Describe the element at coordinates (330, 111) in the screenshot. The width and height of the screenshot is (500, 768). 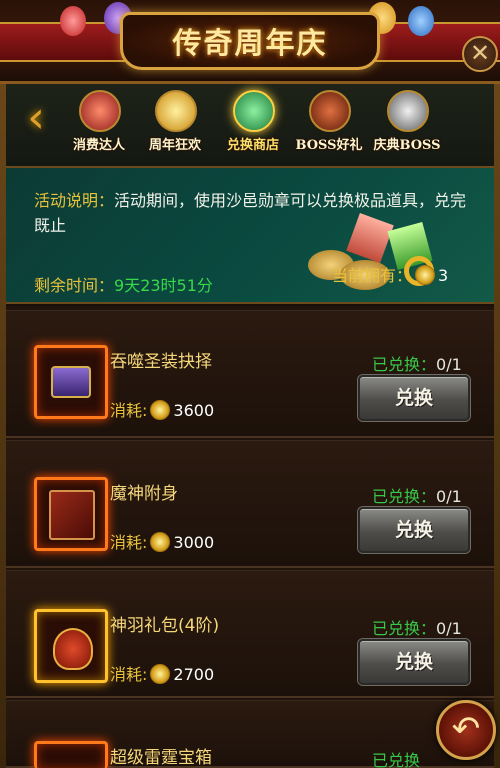
I see `boss-mask-icon` at that location.